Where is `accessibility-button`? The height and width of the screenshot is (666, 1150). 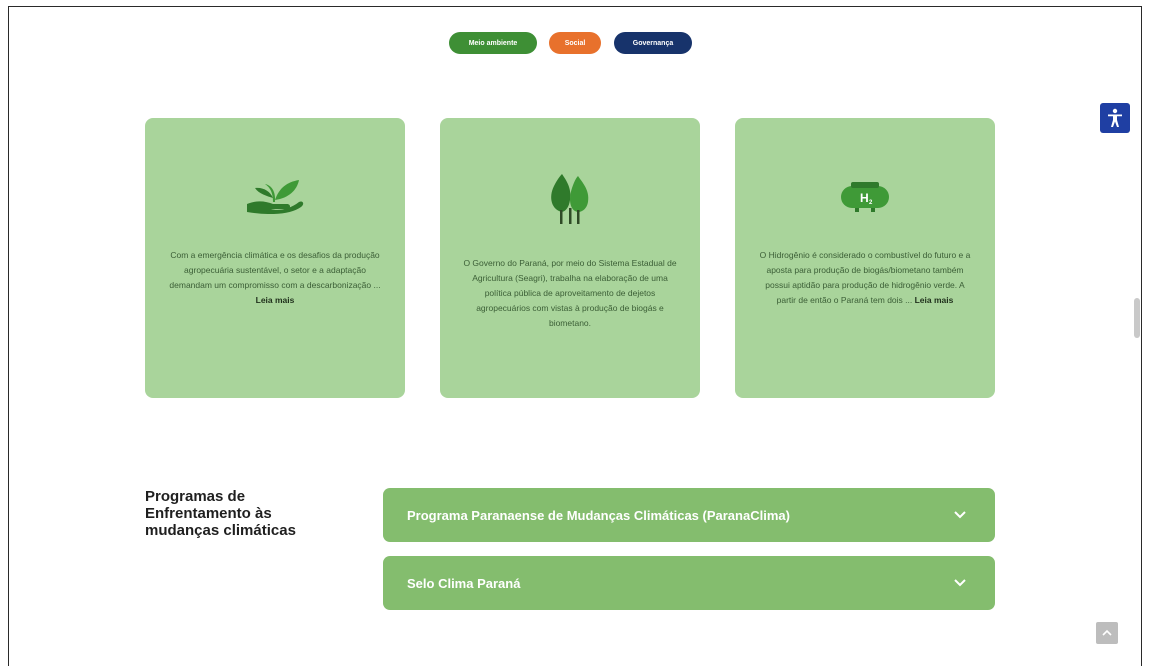
accessibility-button is located at coordinates (1115, 118).